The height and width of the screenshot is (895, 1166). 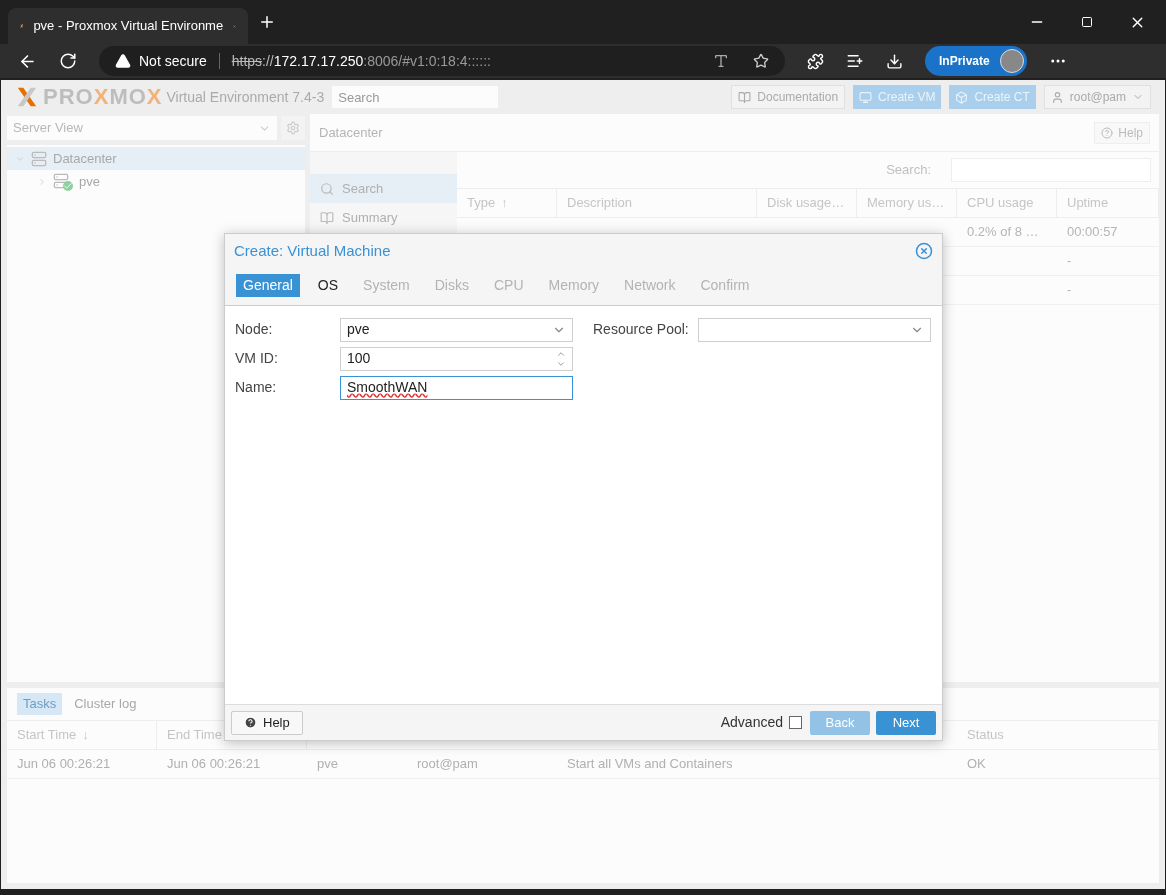 I want to click on advanced-checkbox, so click(x=795, y=722).